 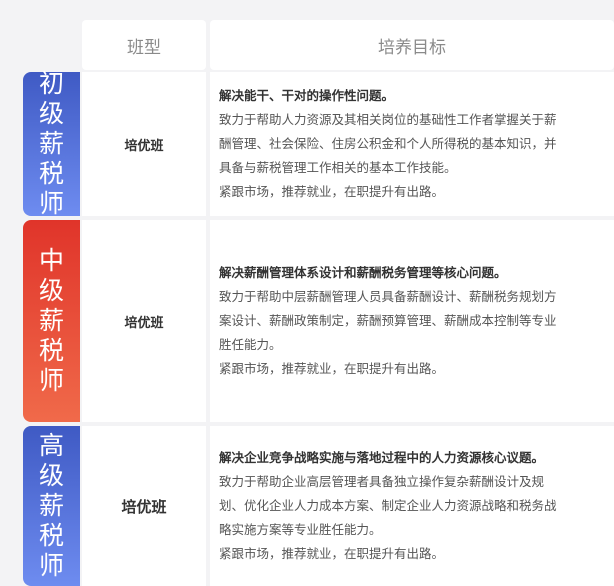 I want to click on level-badge-intermediate: 中 级 薪 税 师, so click(x=51, y=321).